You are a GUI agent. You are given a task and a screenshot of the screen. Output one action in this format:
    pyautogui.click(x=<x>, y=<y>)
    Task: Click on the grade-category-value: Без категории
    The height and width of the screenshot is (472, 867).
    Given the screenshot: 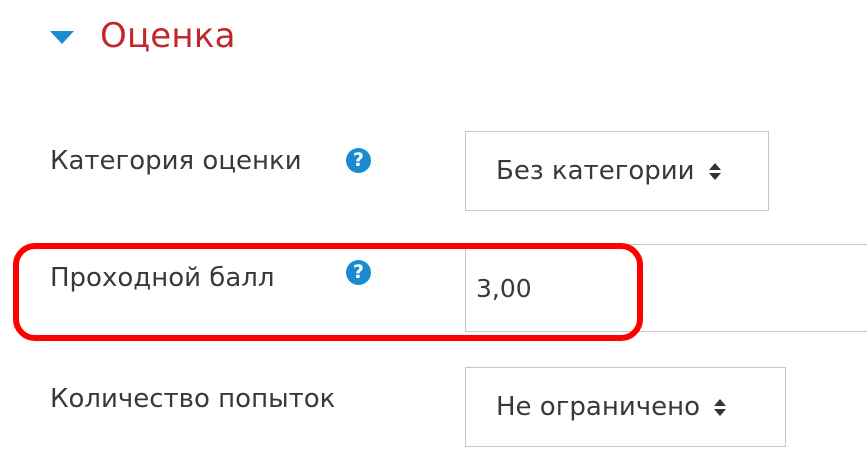 What is the action you would take?
    pyautogui.click(x=595, y=171)
    